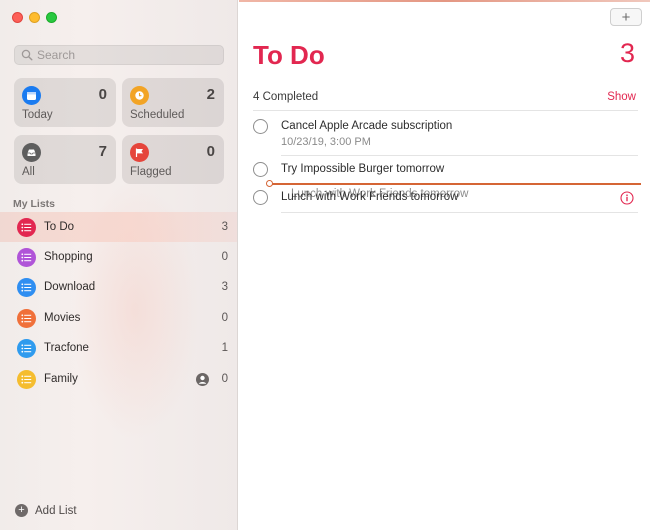  I want to click on scheduled-label: Scheduled, so click(157, 115).